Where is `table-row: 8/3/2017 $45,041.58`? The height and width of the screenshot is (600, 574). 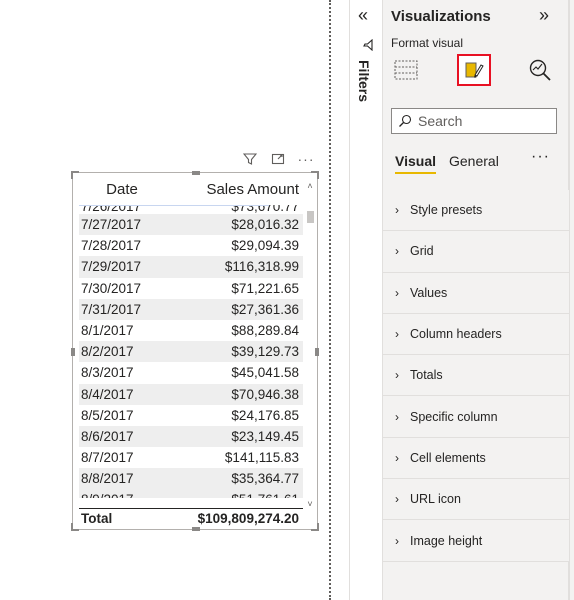 table-row: 8/3/2017 $45,041.58 is located at coordinates (191, 372).